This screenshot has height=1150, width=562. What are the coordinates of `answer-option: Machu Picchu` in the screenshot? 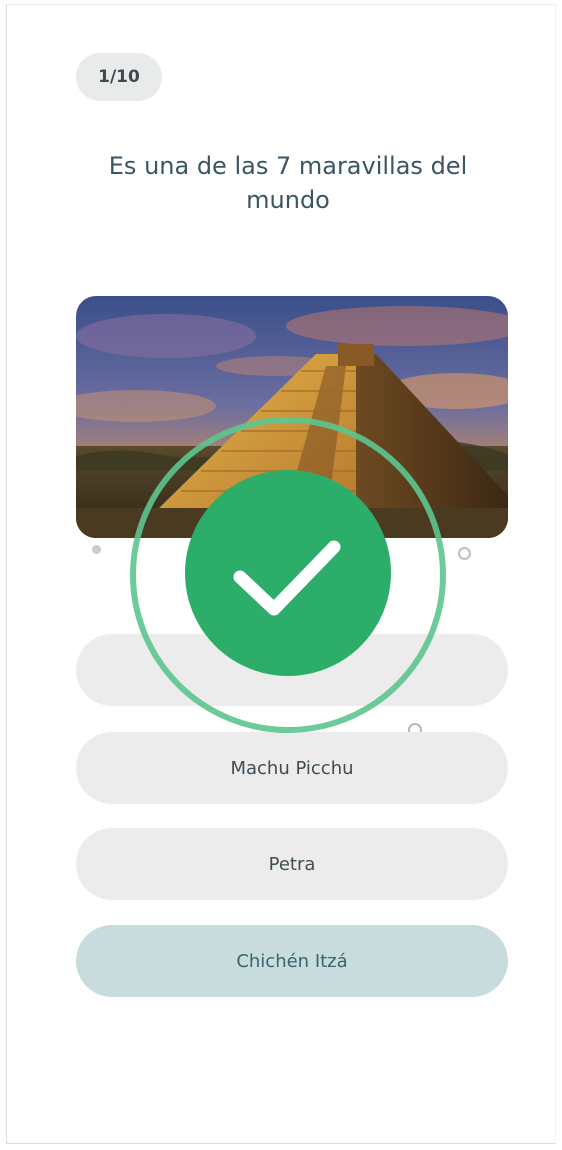 It's located at (292, 768).